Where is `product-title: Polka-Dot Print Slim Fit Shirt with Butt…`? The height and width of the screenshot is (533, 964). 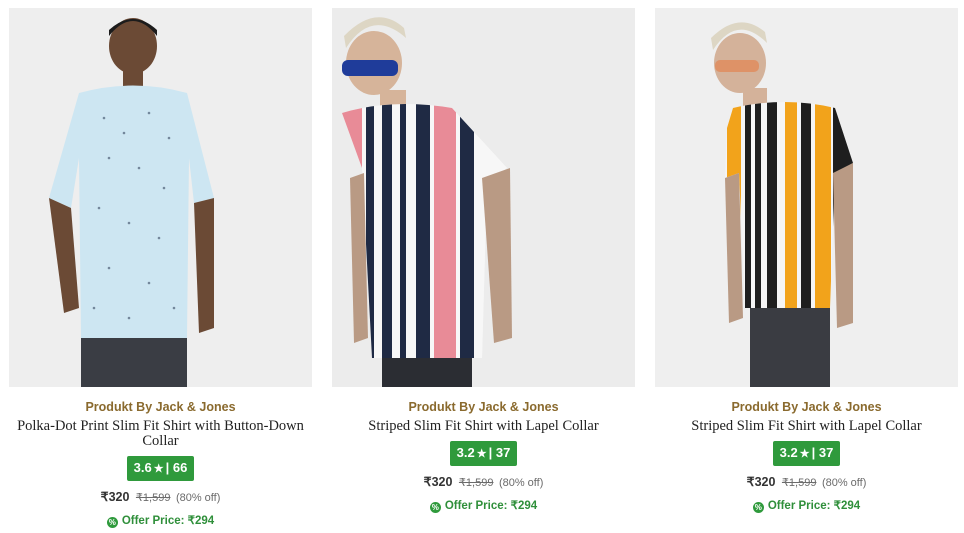
product-title: Polka-Dot Print Slim Fit Shirt with Butt… is located at coordinates (161, 434).